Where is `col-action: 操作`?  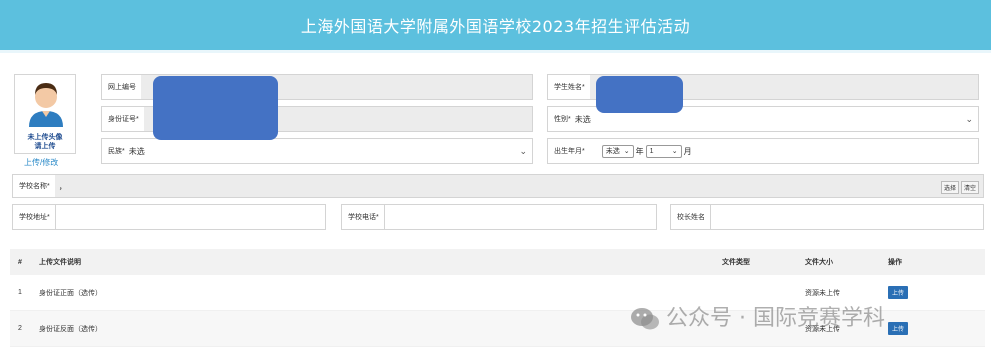
col-action: 操作 is located at coordinates (895, 262).